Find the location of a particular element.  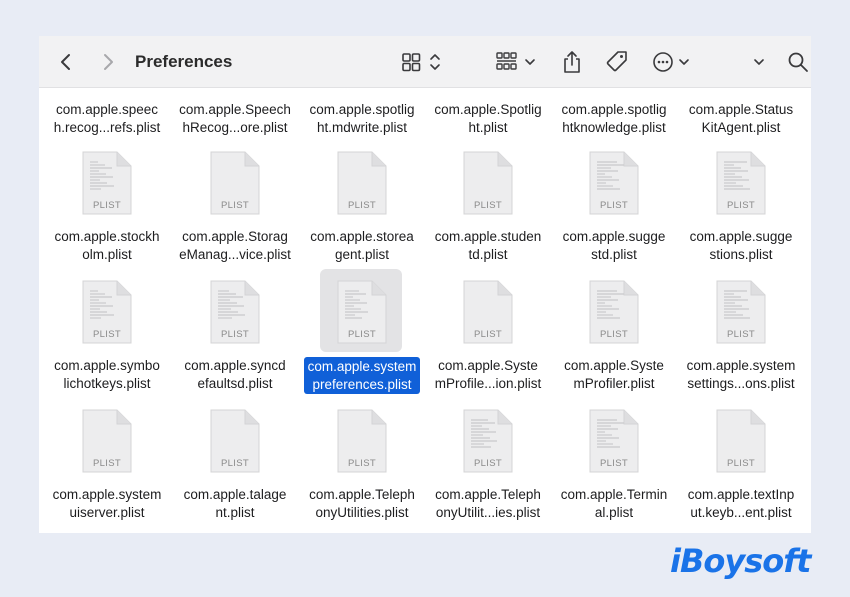

file-name: com.apple.spotlig htknowledge.plist is located at coordinates (614, 118).